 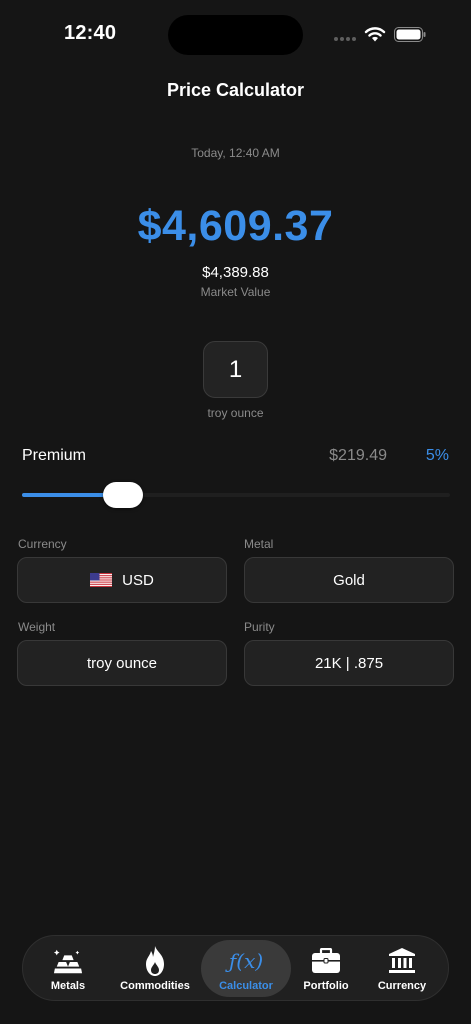 I want to click on tab-metals: Metals, so click(x=68, y=968).